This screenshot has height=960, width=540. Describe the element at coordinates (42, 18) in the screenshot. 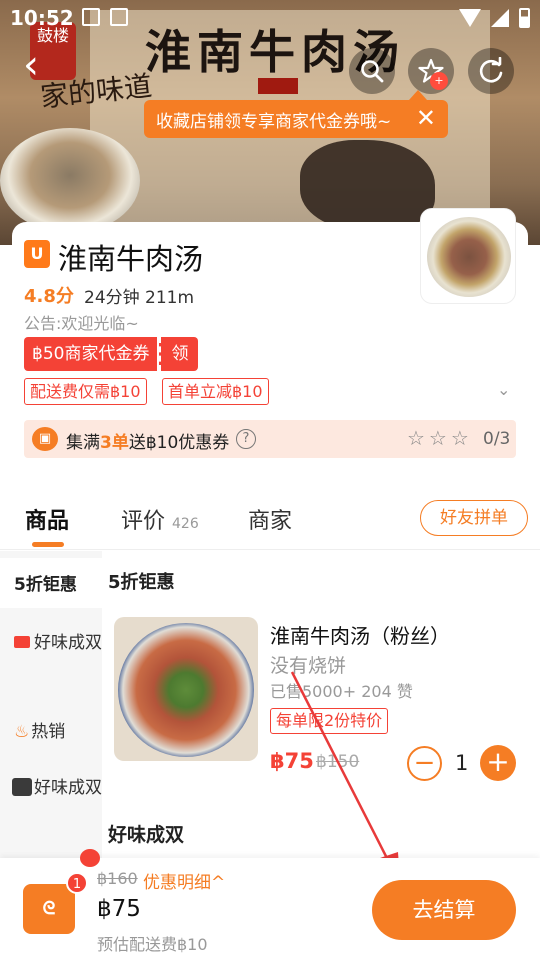

I see `status-time: 10:52` at that location.